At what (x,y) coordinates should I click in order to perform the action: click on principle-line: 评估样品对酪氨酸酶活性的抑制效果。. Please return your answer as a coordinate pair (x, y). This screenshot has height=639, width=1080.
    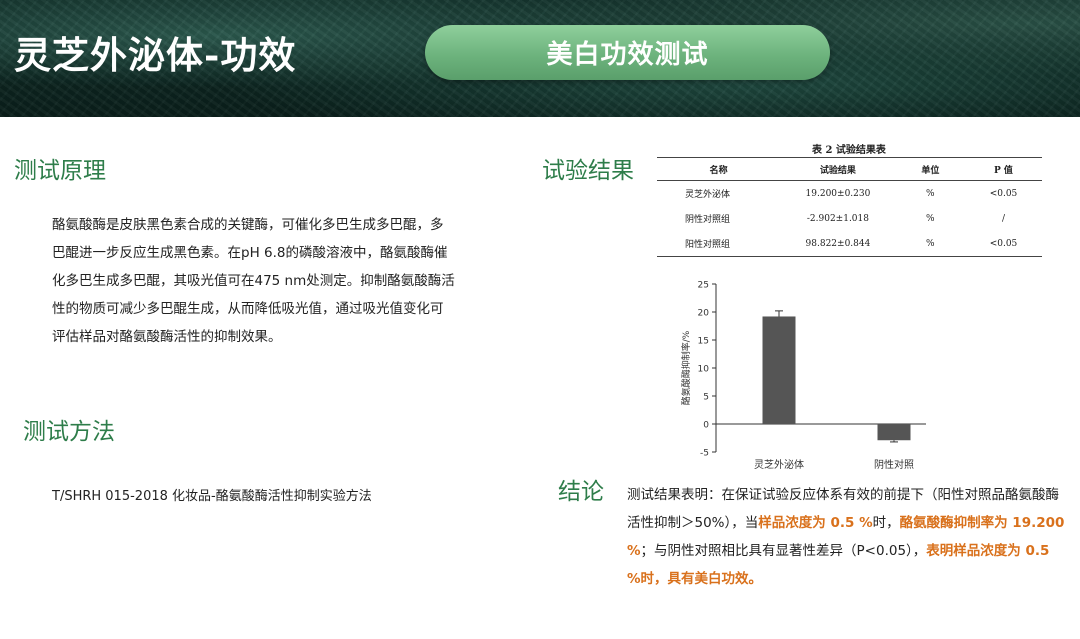
    Looking at the image, I should click on (167, 337).